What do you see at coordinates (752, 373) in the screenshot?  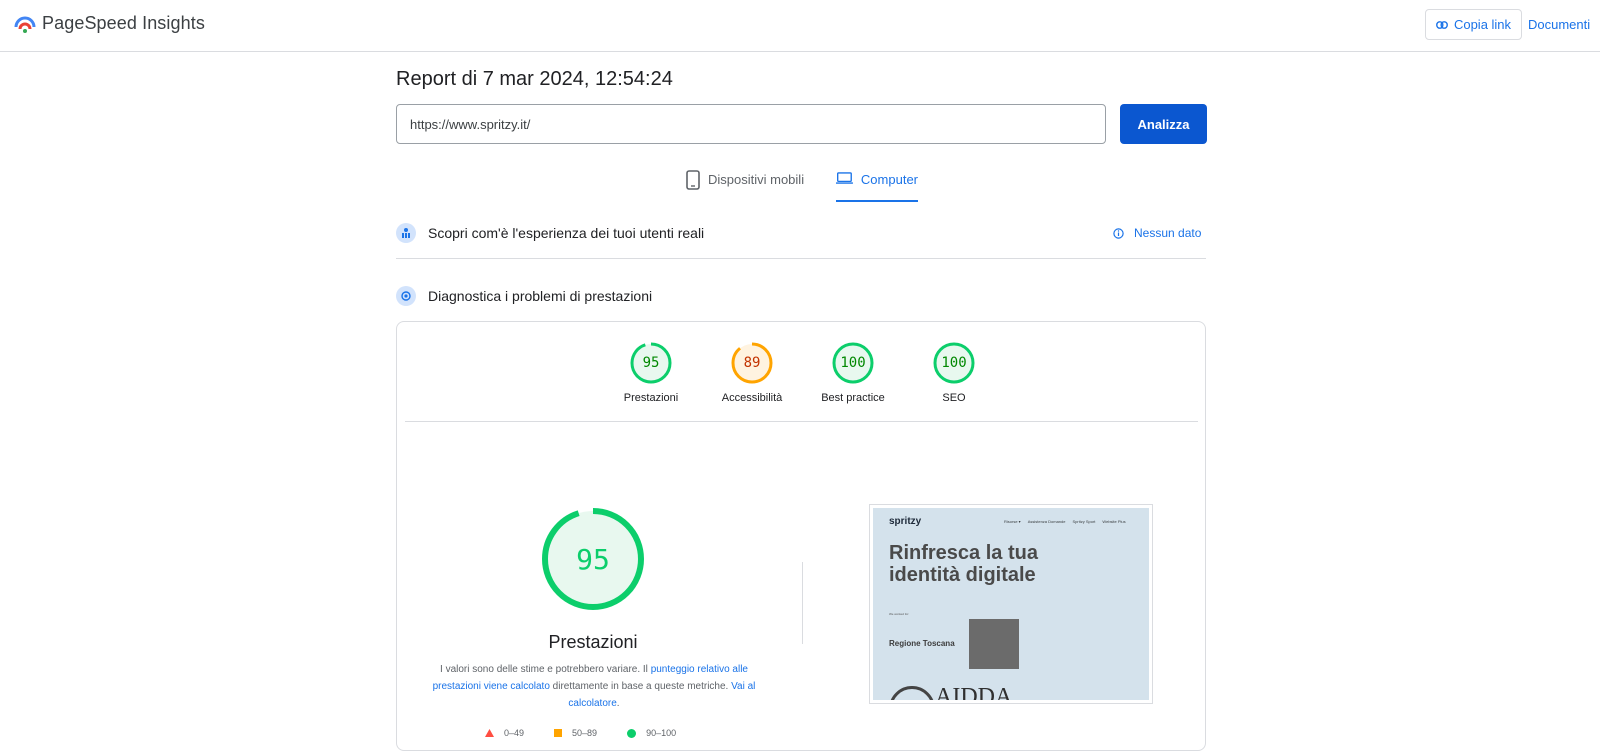 I see `score-gauge-accessibility: 89 Accessibilità` at bounding box center [752, 373].